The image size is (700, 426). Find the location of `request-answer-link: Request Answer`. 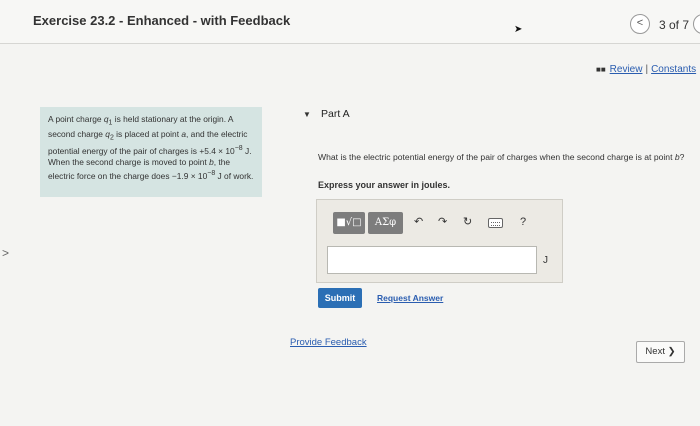

request-answer-link: Request Answer is located at coordinates (410, 298).